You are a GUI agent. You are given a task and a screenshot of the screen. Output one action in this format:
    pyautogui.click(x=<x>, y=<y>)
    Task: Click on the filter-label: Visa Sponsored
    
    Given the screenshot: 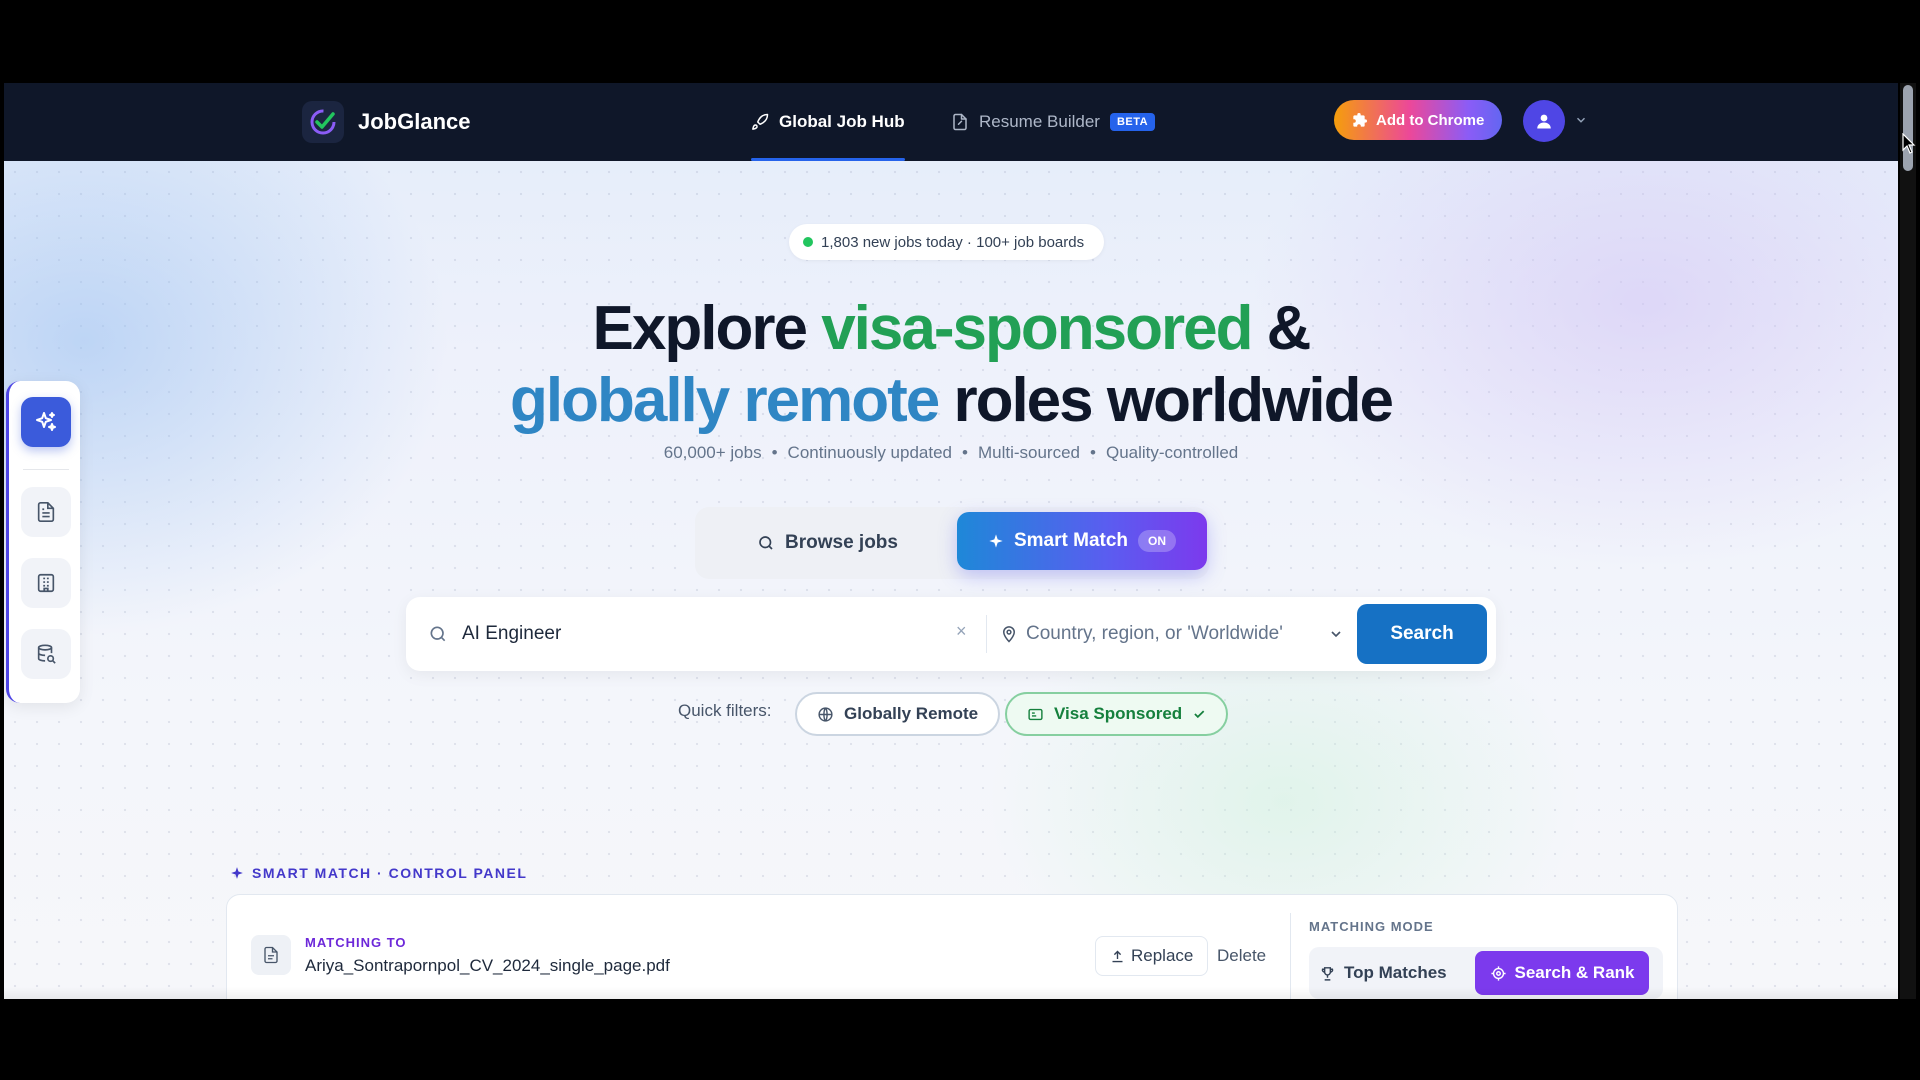 What is the action you would take?
    pyautogui.click(x=1118, y=713)
    